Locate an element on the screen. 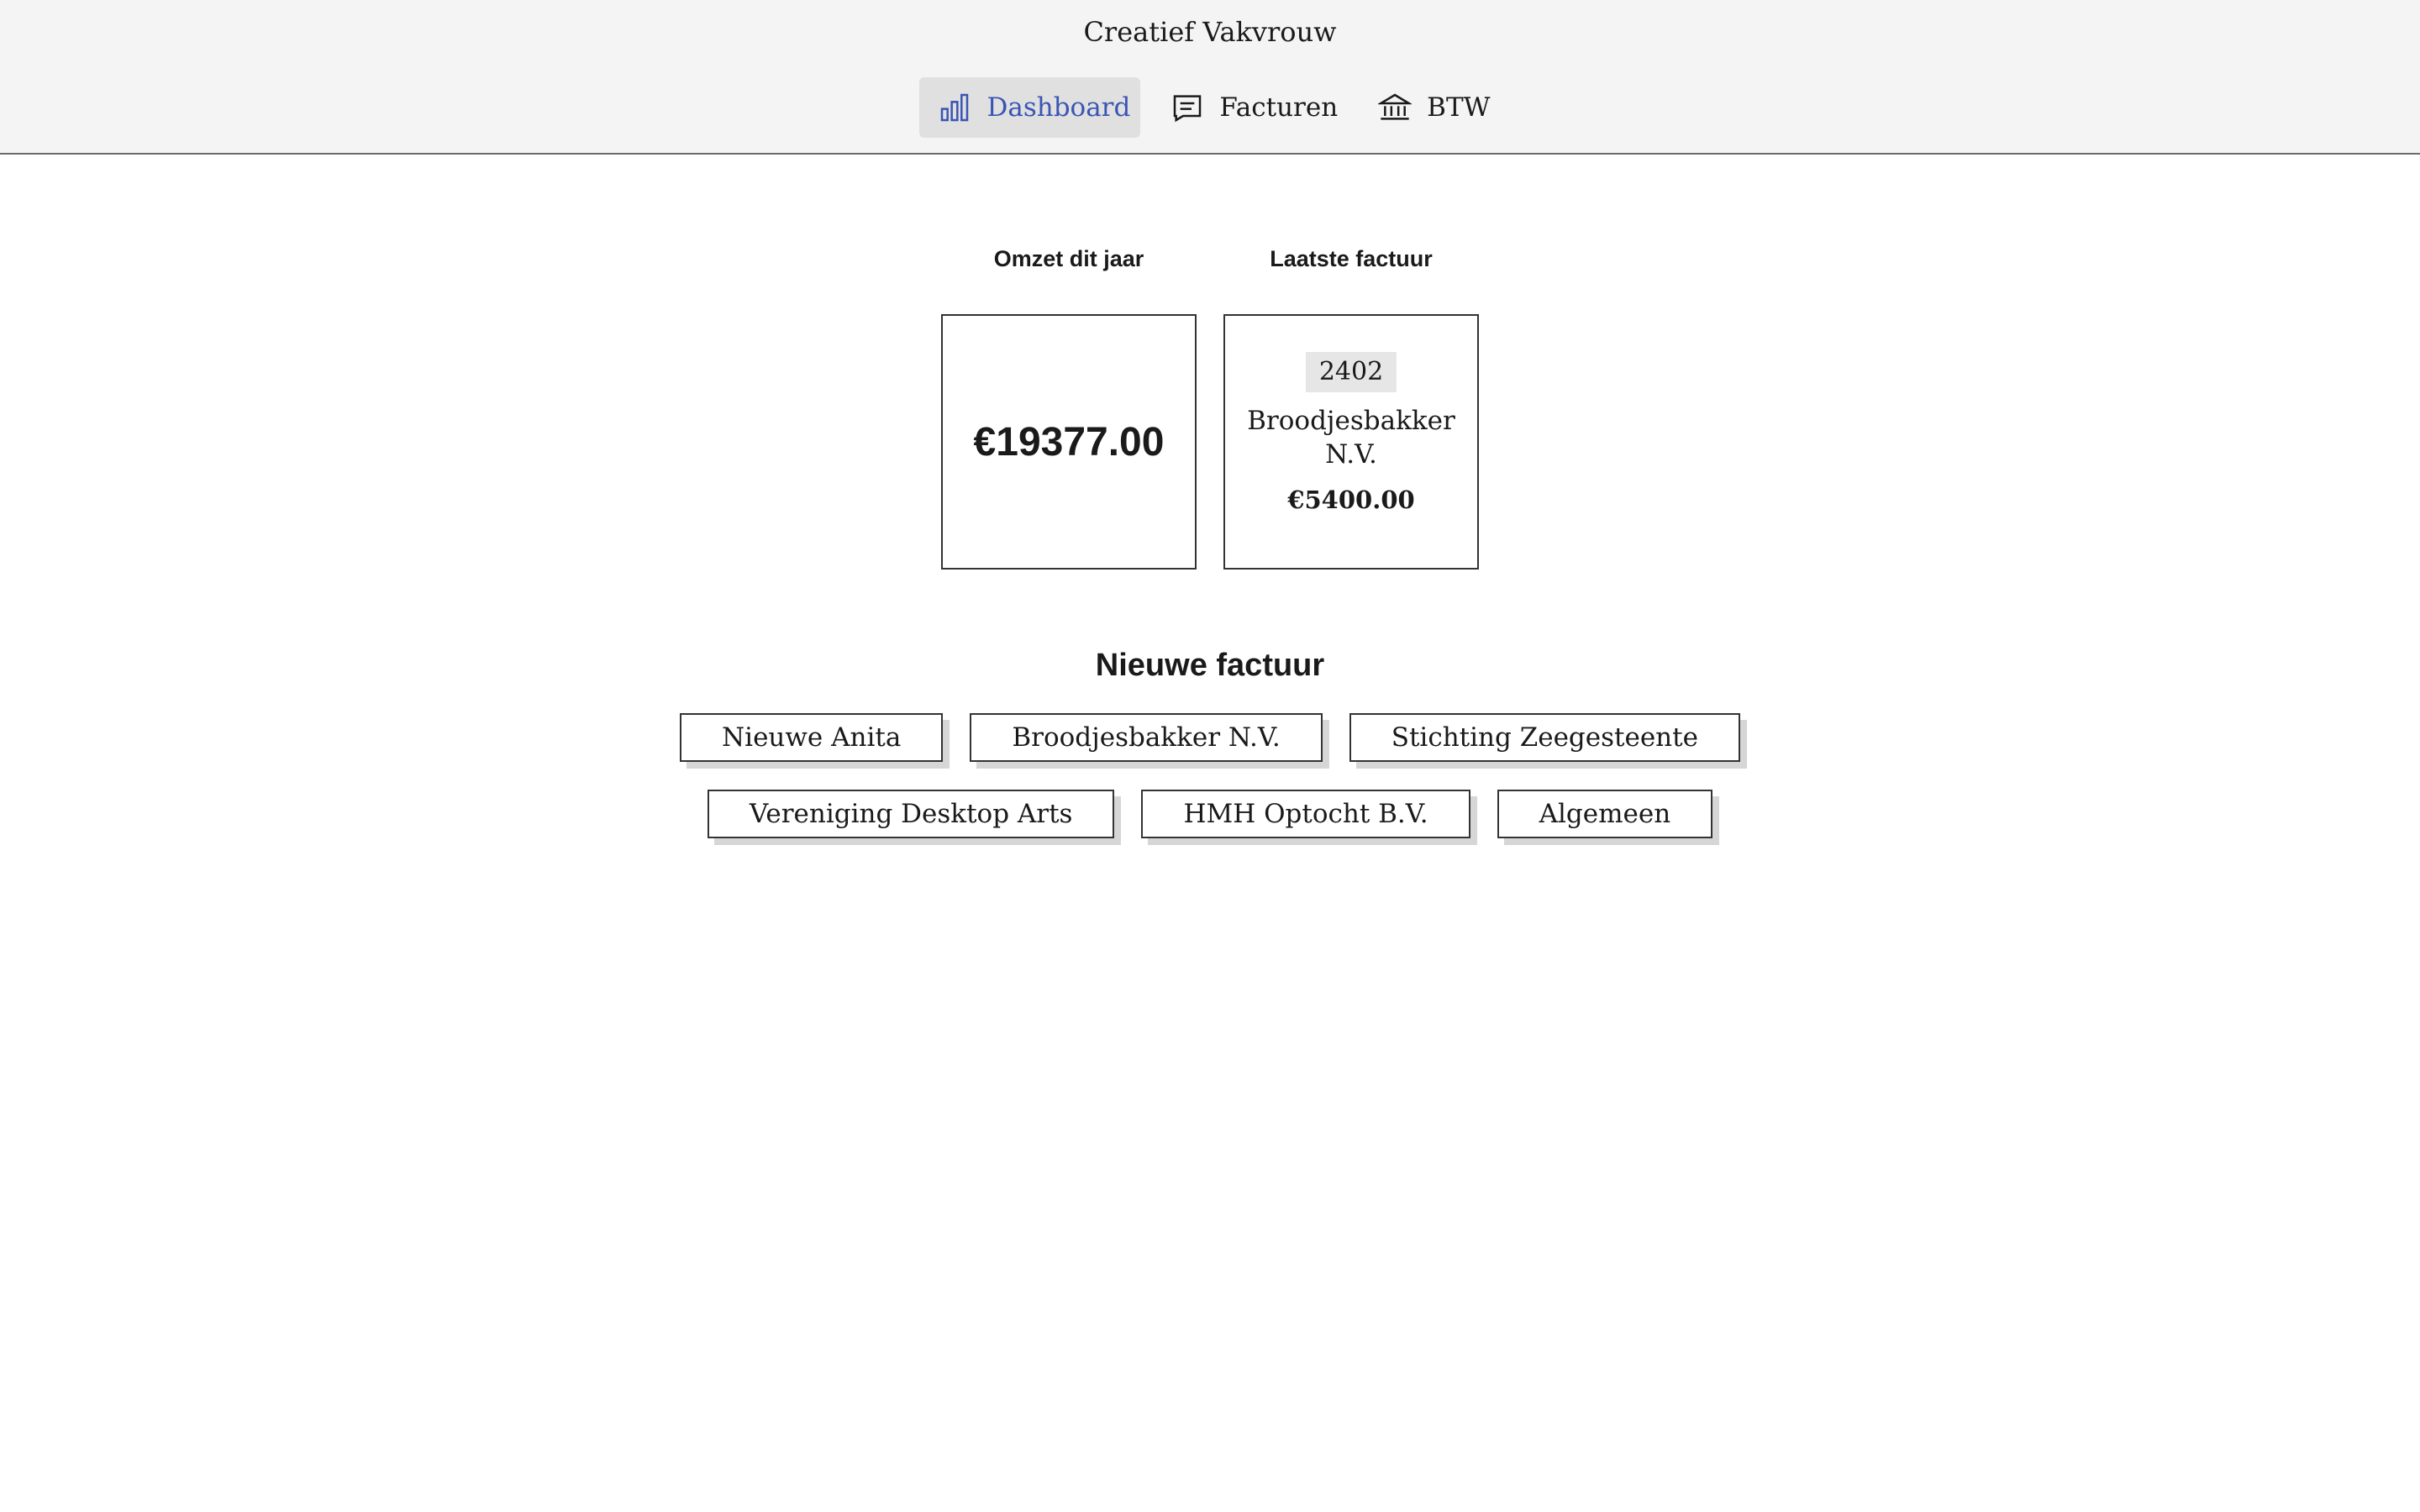 This screenshot has width=2420, height=1512. last-invoice-card: 2402 Broodjesbakker N.V. €5400.00 is located at coordinates (1351, 442).